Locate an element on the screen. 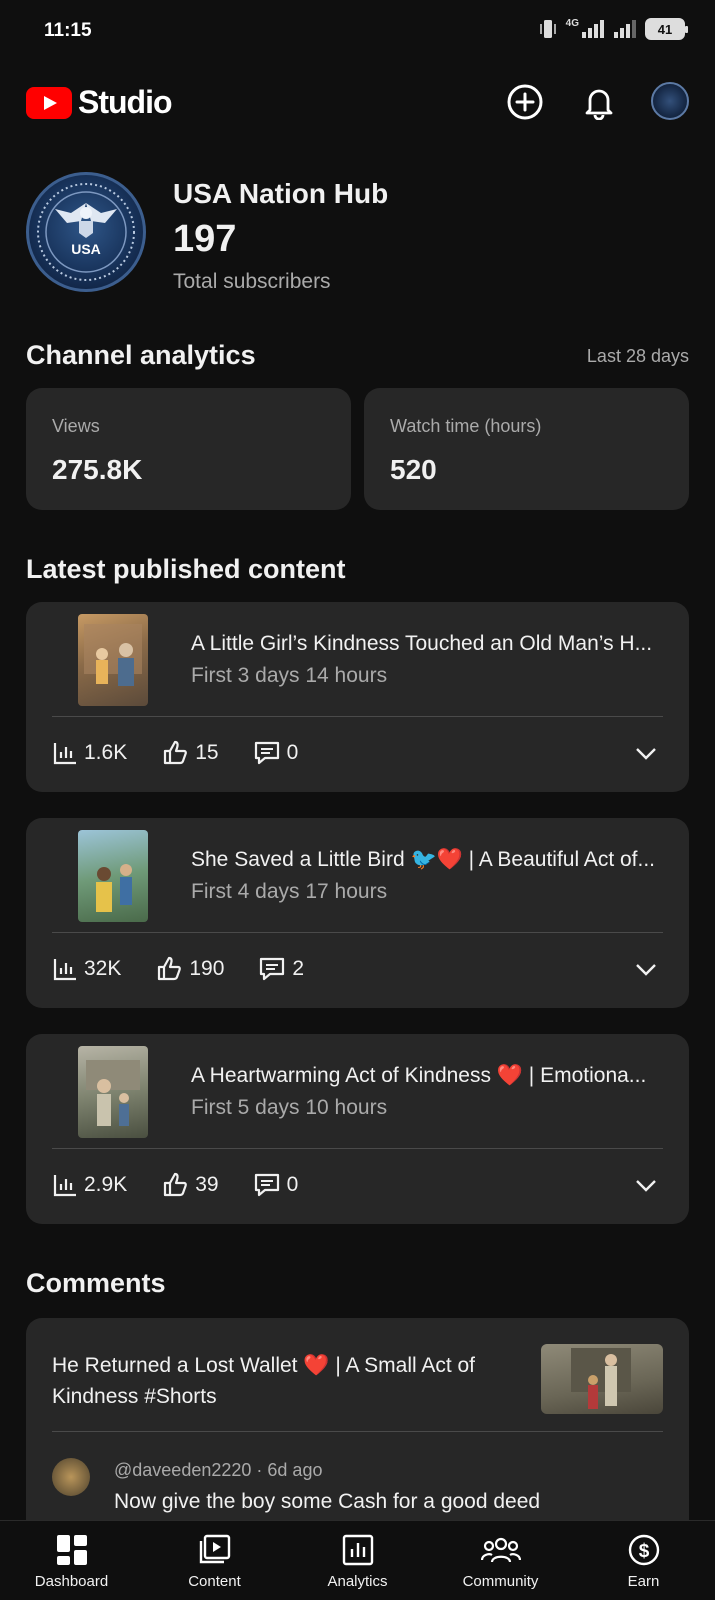 The height and width of the screenshot is (1600, 715). studio-logo: Studio is located at coordinates (99, 102).